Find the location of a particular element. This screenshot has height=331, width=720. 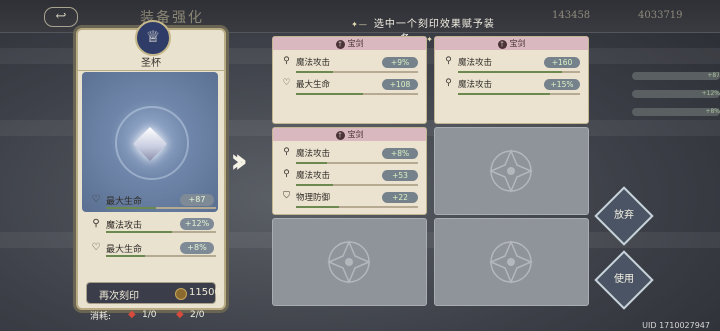

resource-value: 143458 is located at coordinates (571, 15).